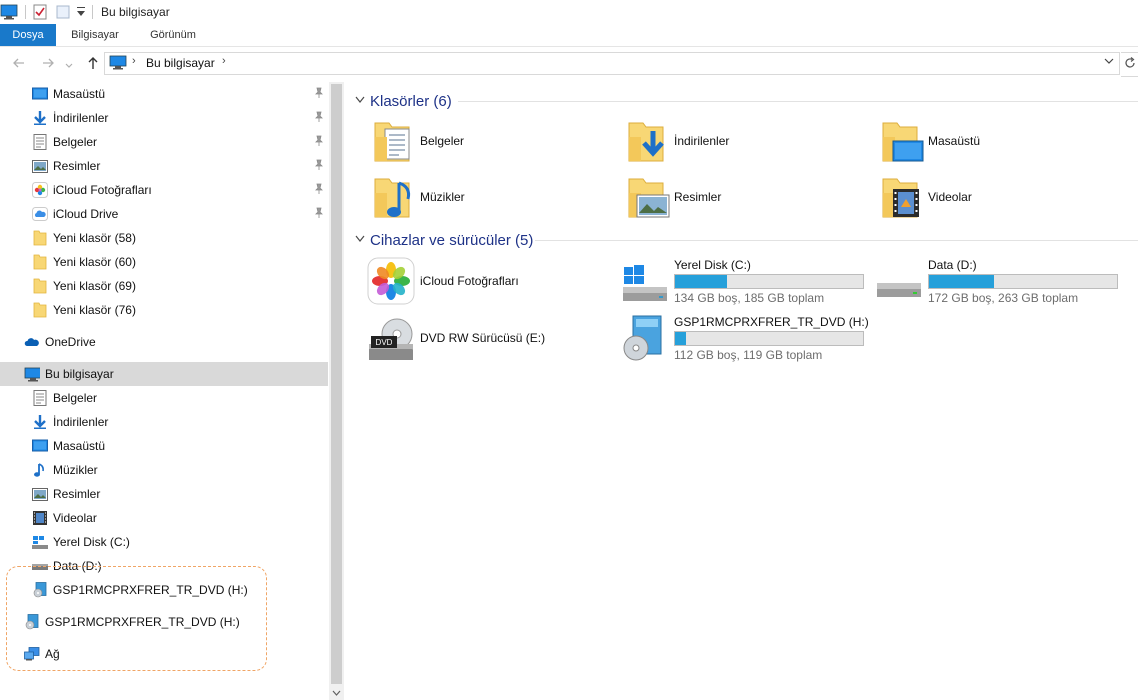 Image resolution: width=1138 pixels, height=700 pixels. Describe the element at coordinates (612, 63) in the screenshot. I see `address-bar: › Bu bilgisayar ›` at that location.